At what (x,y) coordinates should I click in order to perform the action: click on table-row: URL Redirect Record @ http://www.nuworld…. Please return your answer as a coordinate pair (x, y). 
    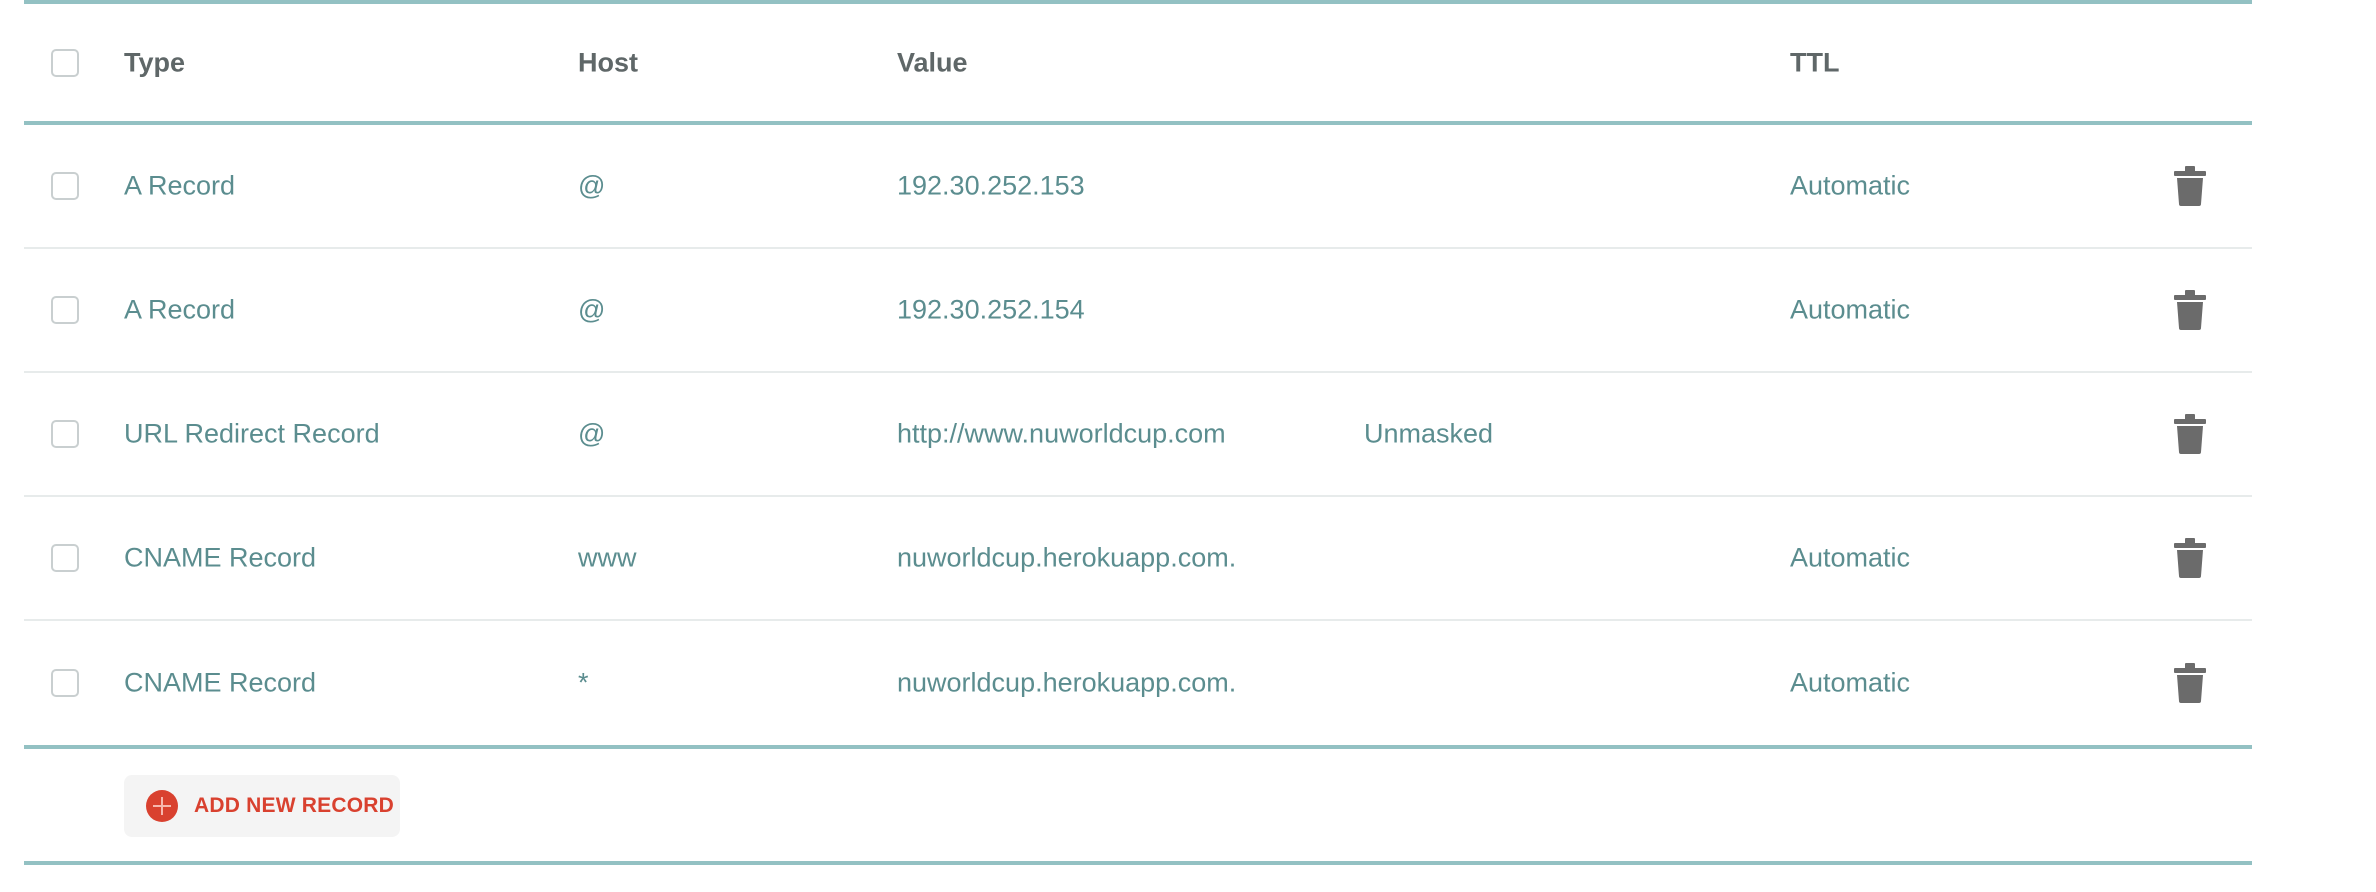
    Looking at the image, I should click on (1138, 435).